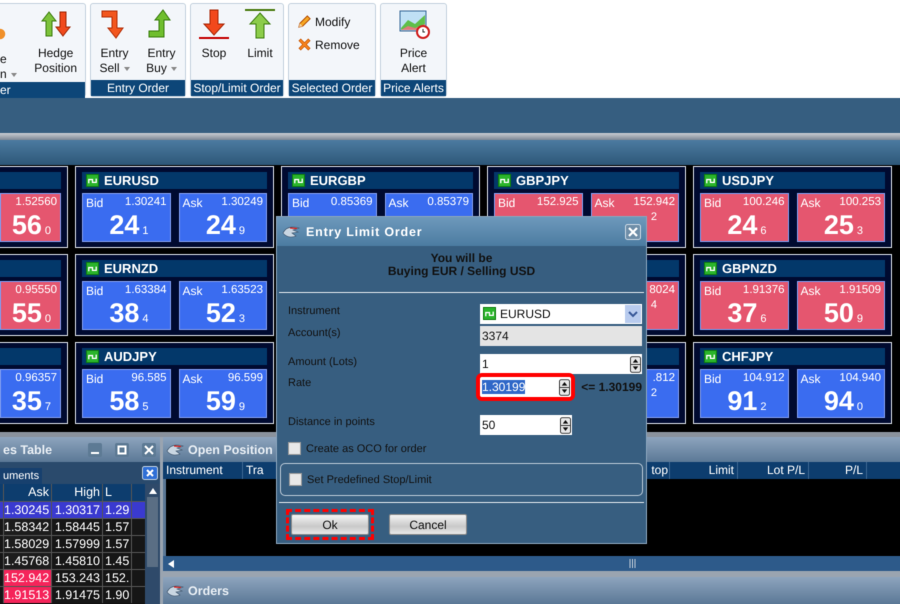 This screenshot has height=604, width=900. What do you see at coordinates (161, 68) in the screenshot?
I see `button-label: Buy` at bounding box center [161, 68].